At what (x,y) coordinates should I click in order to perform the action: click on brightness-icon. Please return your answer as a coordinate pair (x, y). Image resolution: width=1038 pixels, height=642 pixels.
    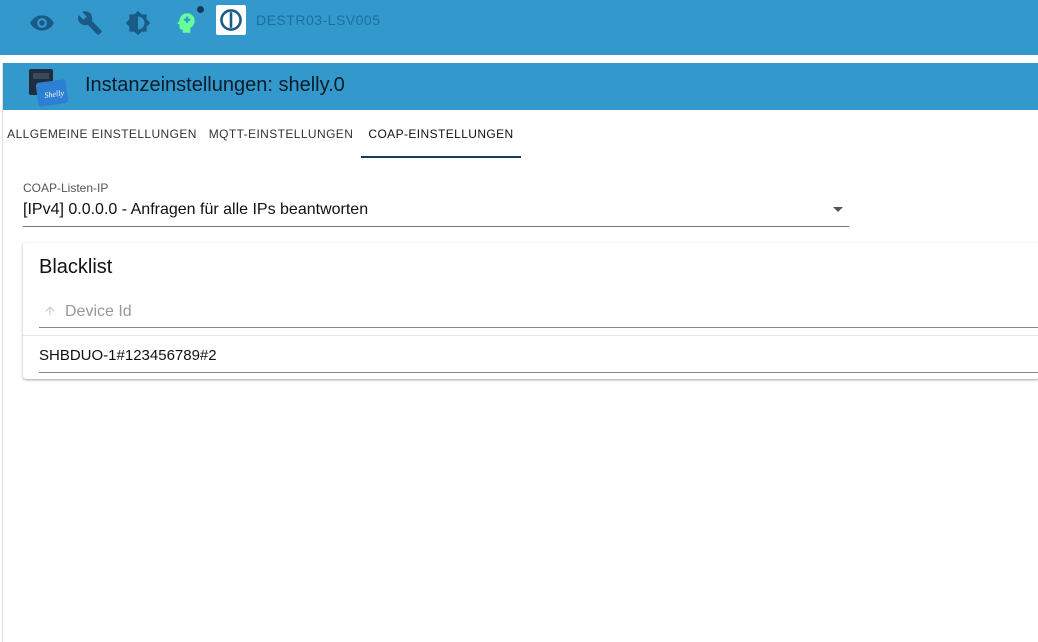
    Looking at the image, I should click on (138, 23).